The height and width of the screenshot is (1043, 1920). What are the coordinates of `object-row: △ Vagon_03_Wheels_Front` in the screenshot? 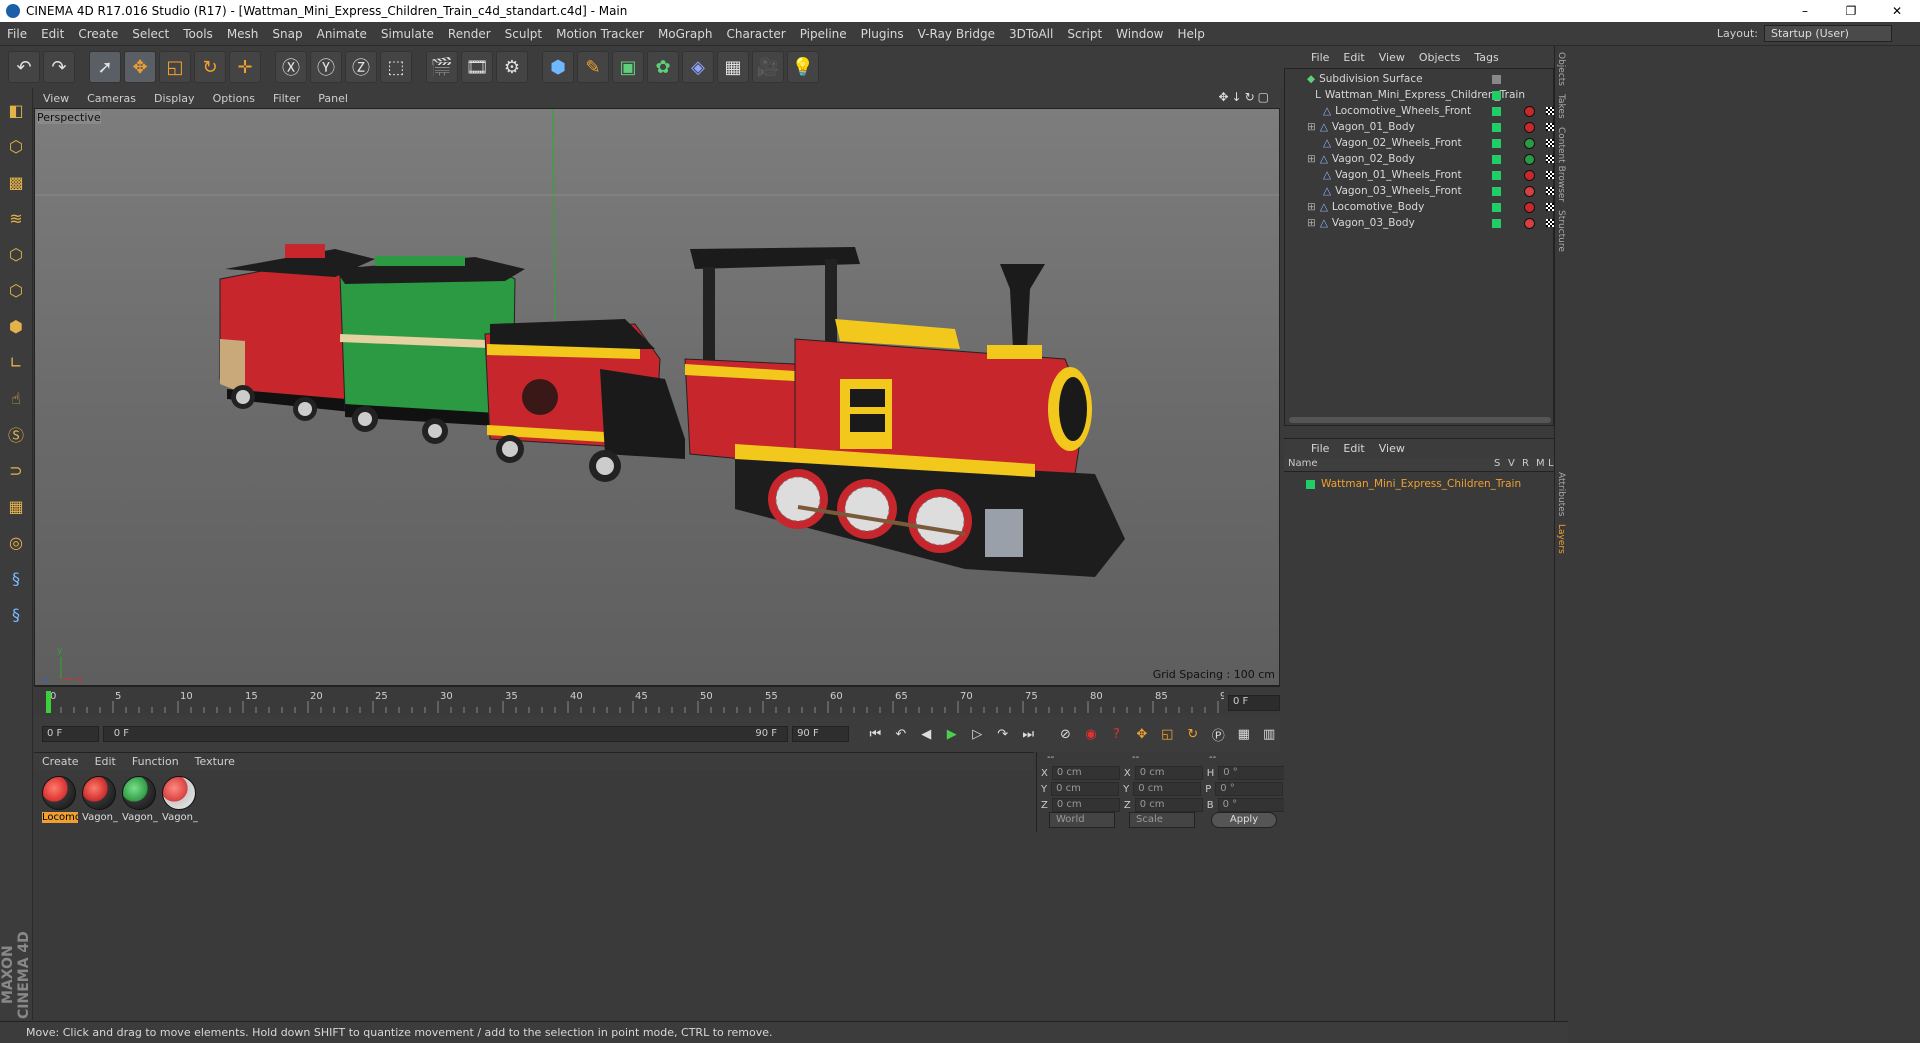 It's located at (1419, 191).